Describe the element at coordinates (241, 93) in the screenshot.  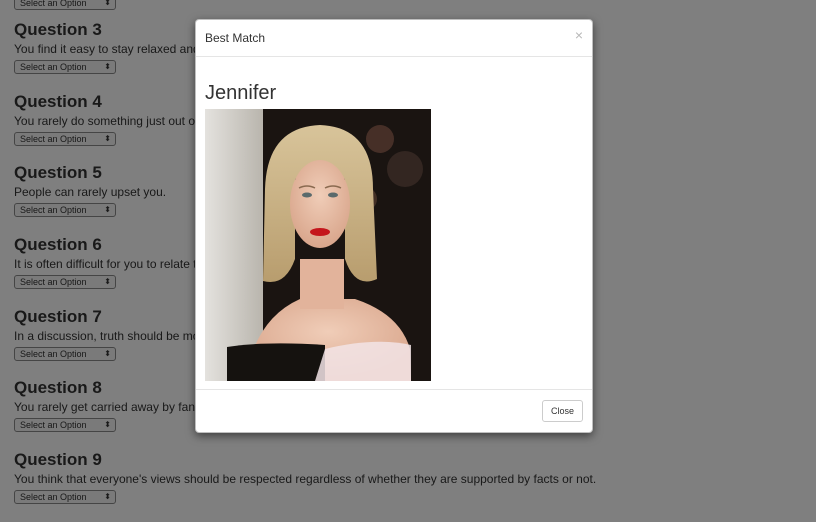
I see `match-name: Jennifer` at that location.